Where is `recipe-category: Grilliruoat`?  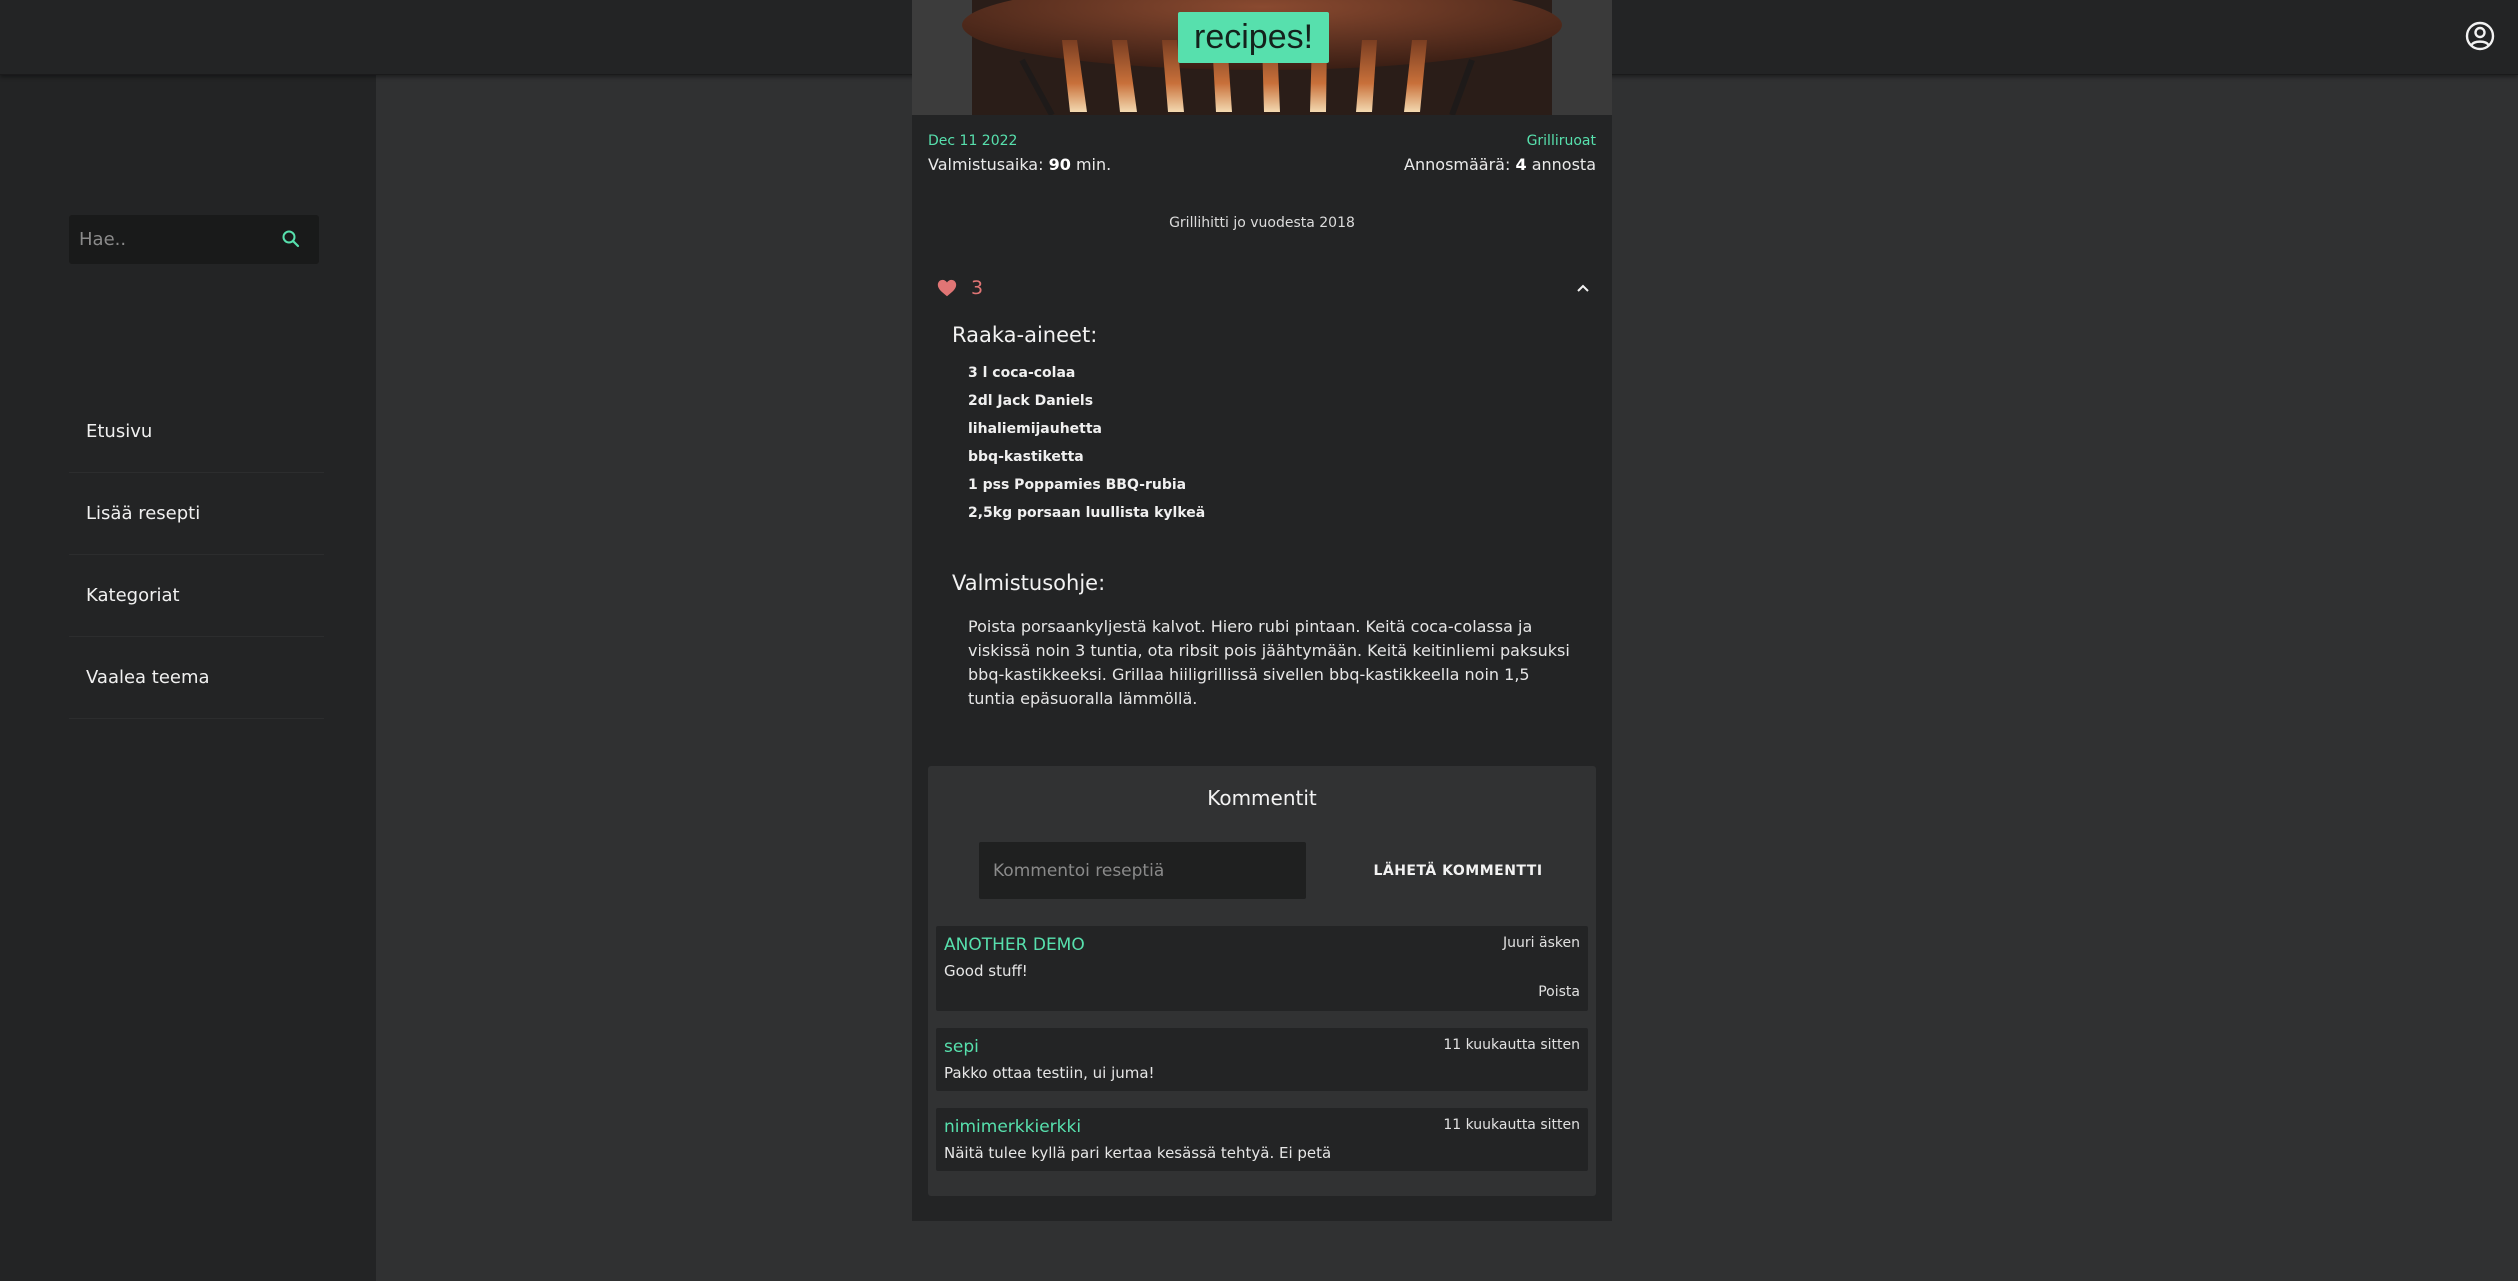
recipe-category: Grilliruoat is located at coordinates (1561, 141).